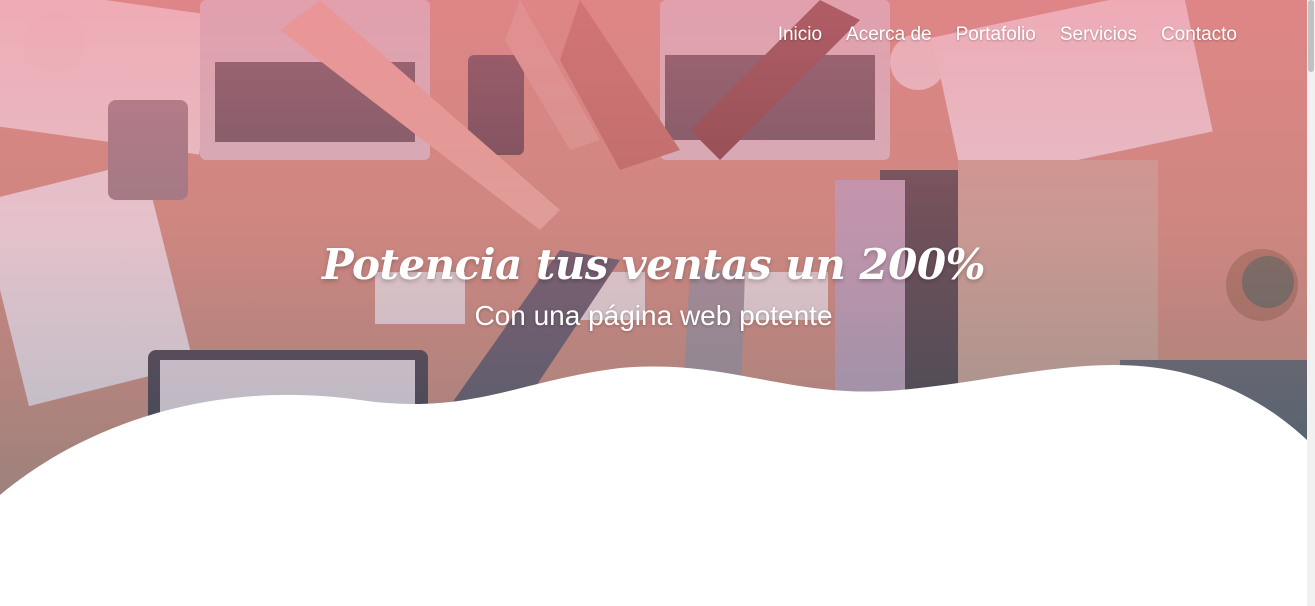 The height and width of the screenshot is (606, 1315). What do you see at coordinates (889, 35) in the screenshot?
I see `nav-link-acerca-de: Acerca de` at bounding box center [889, 35].